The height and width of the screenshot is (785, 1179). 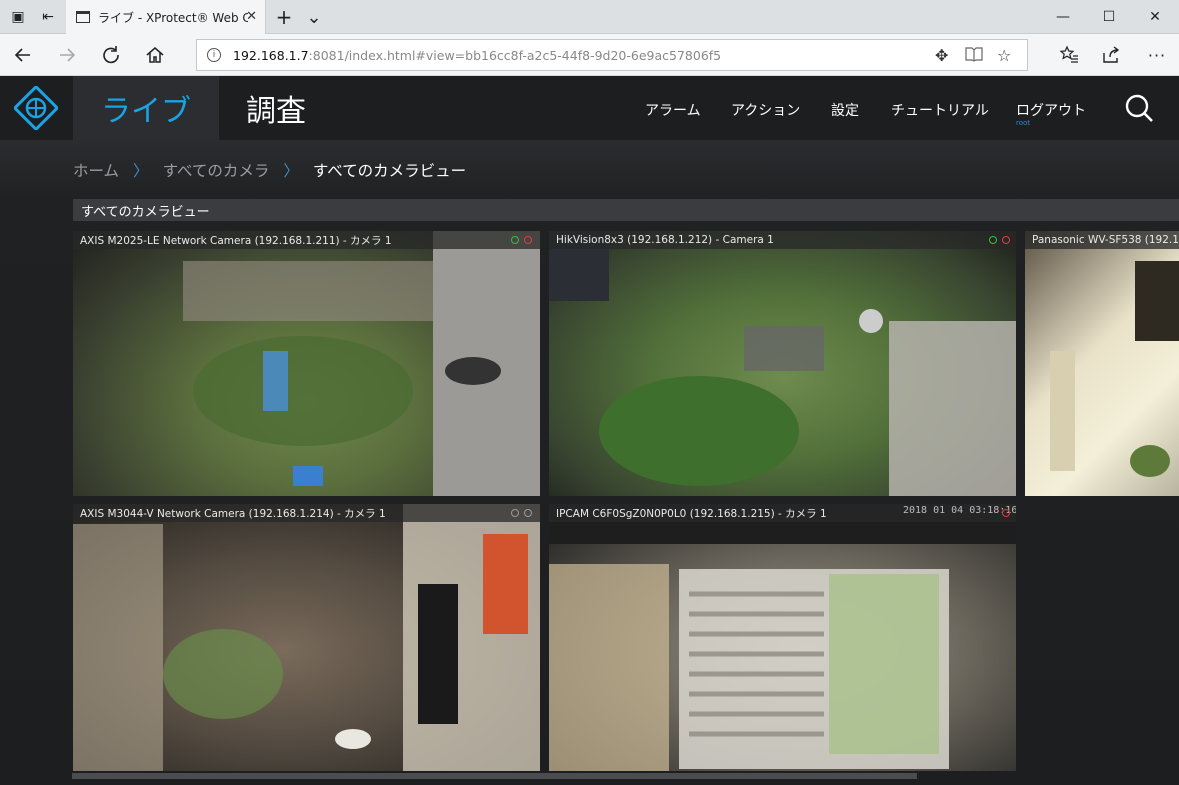 What do you see at coordinates (251, 16) in the screenshot?
I see `tab-close-icon: ✕` at bounding box center [251, 16].